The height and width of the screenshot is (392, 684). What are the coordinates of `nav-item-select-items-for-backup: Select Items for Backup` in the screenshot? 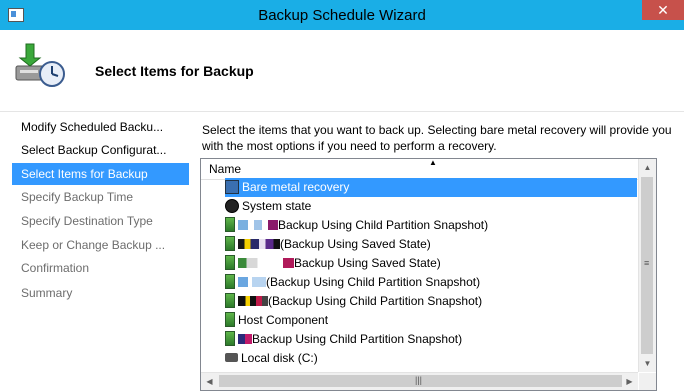 It's located at (100, 174).